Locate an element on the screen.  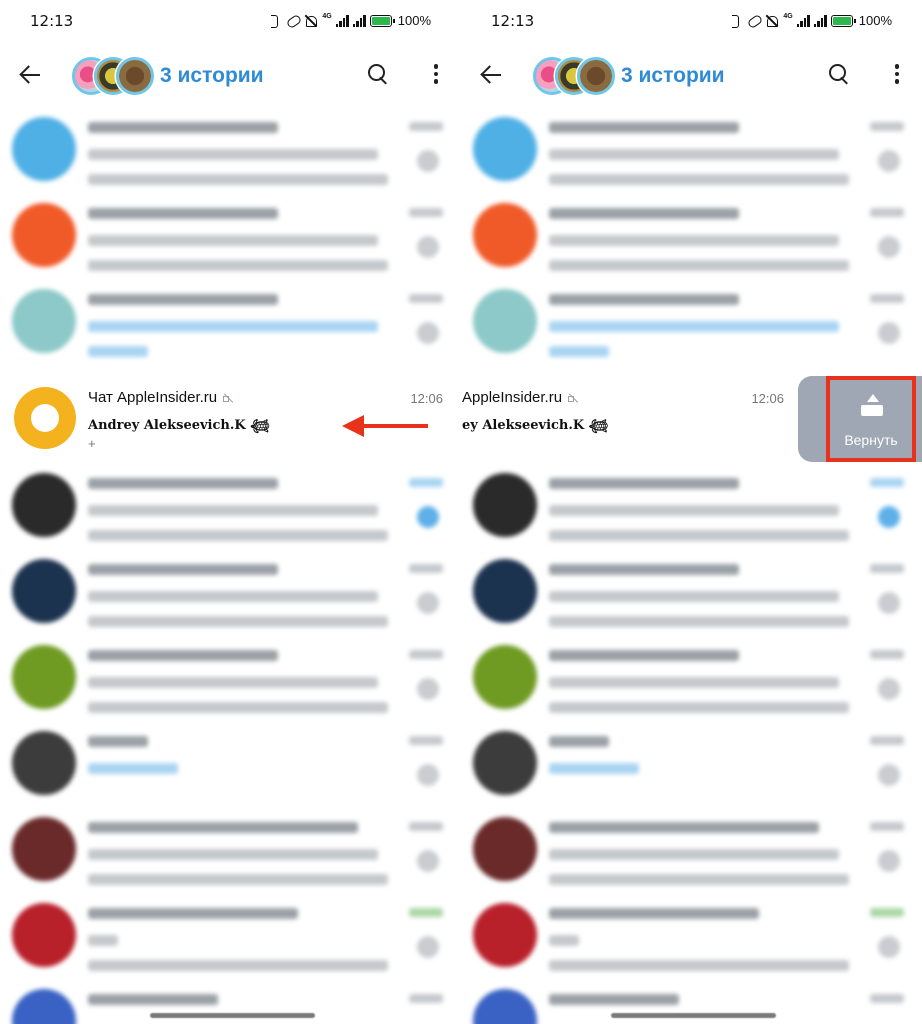
unarchive-icon is located at coordinates (873, 406).